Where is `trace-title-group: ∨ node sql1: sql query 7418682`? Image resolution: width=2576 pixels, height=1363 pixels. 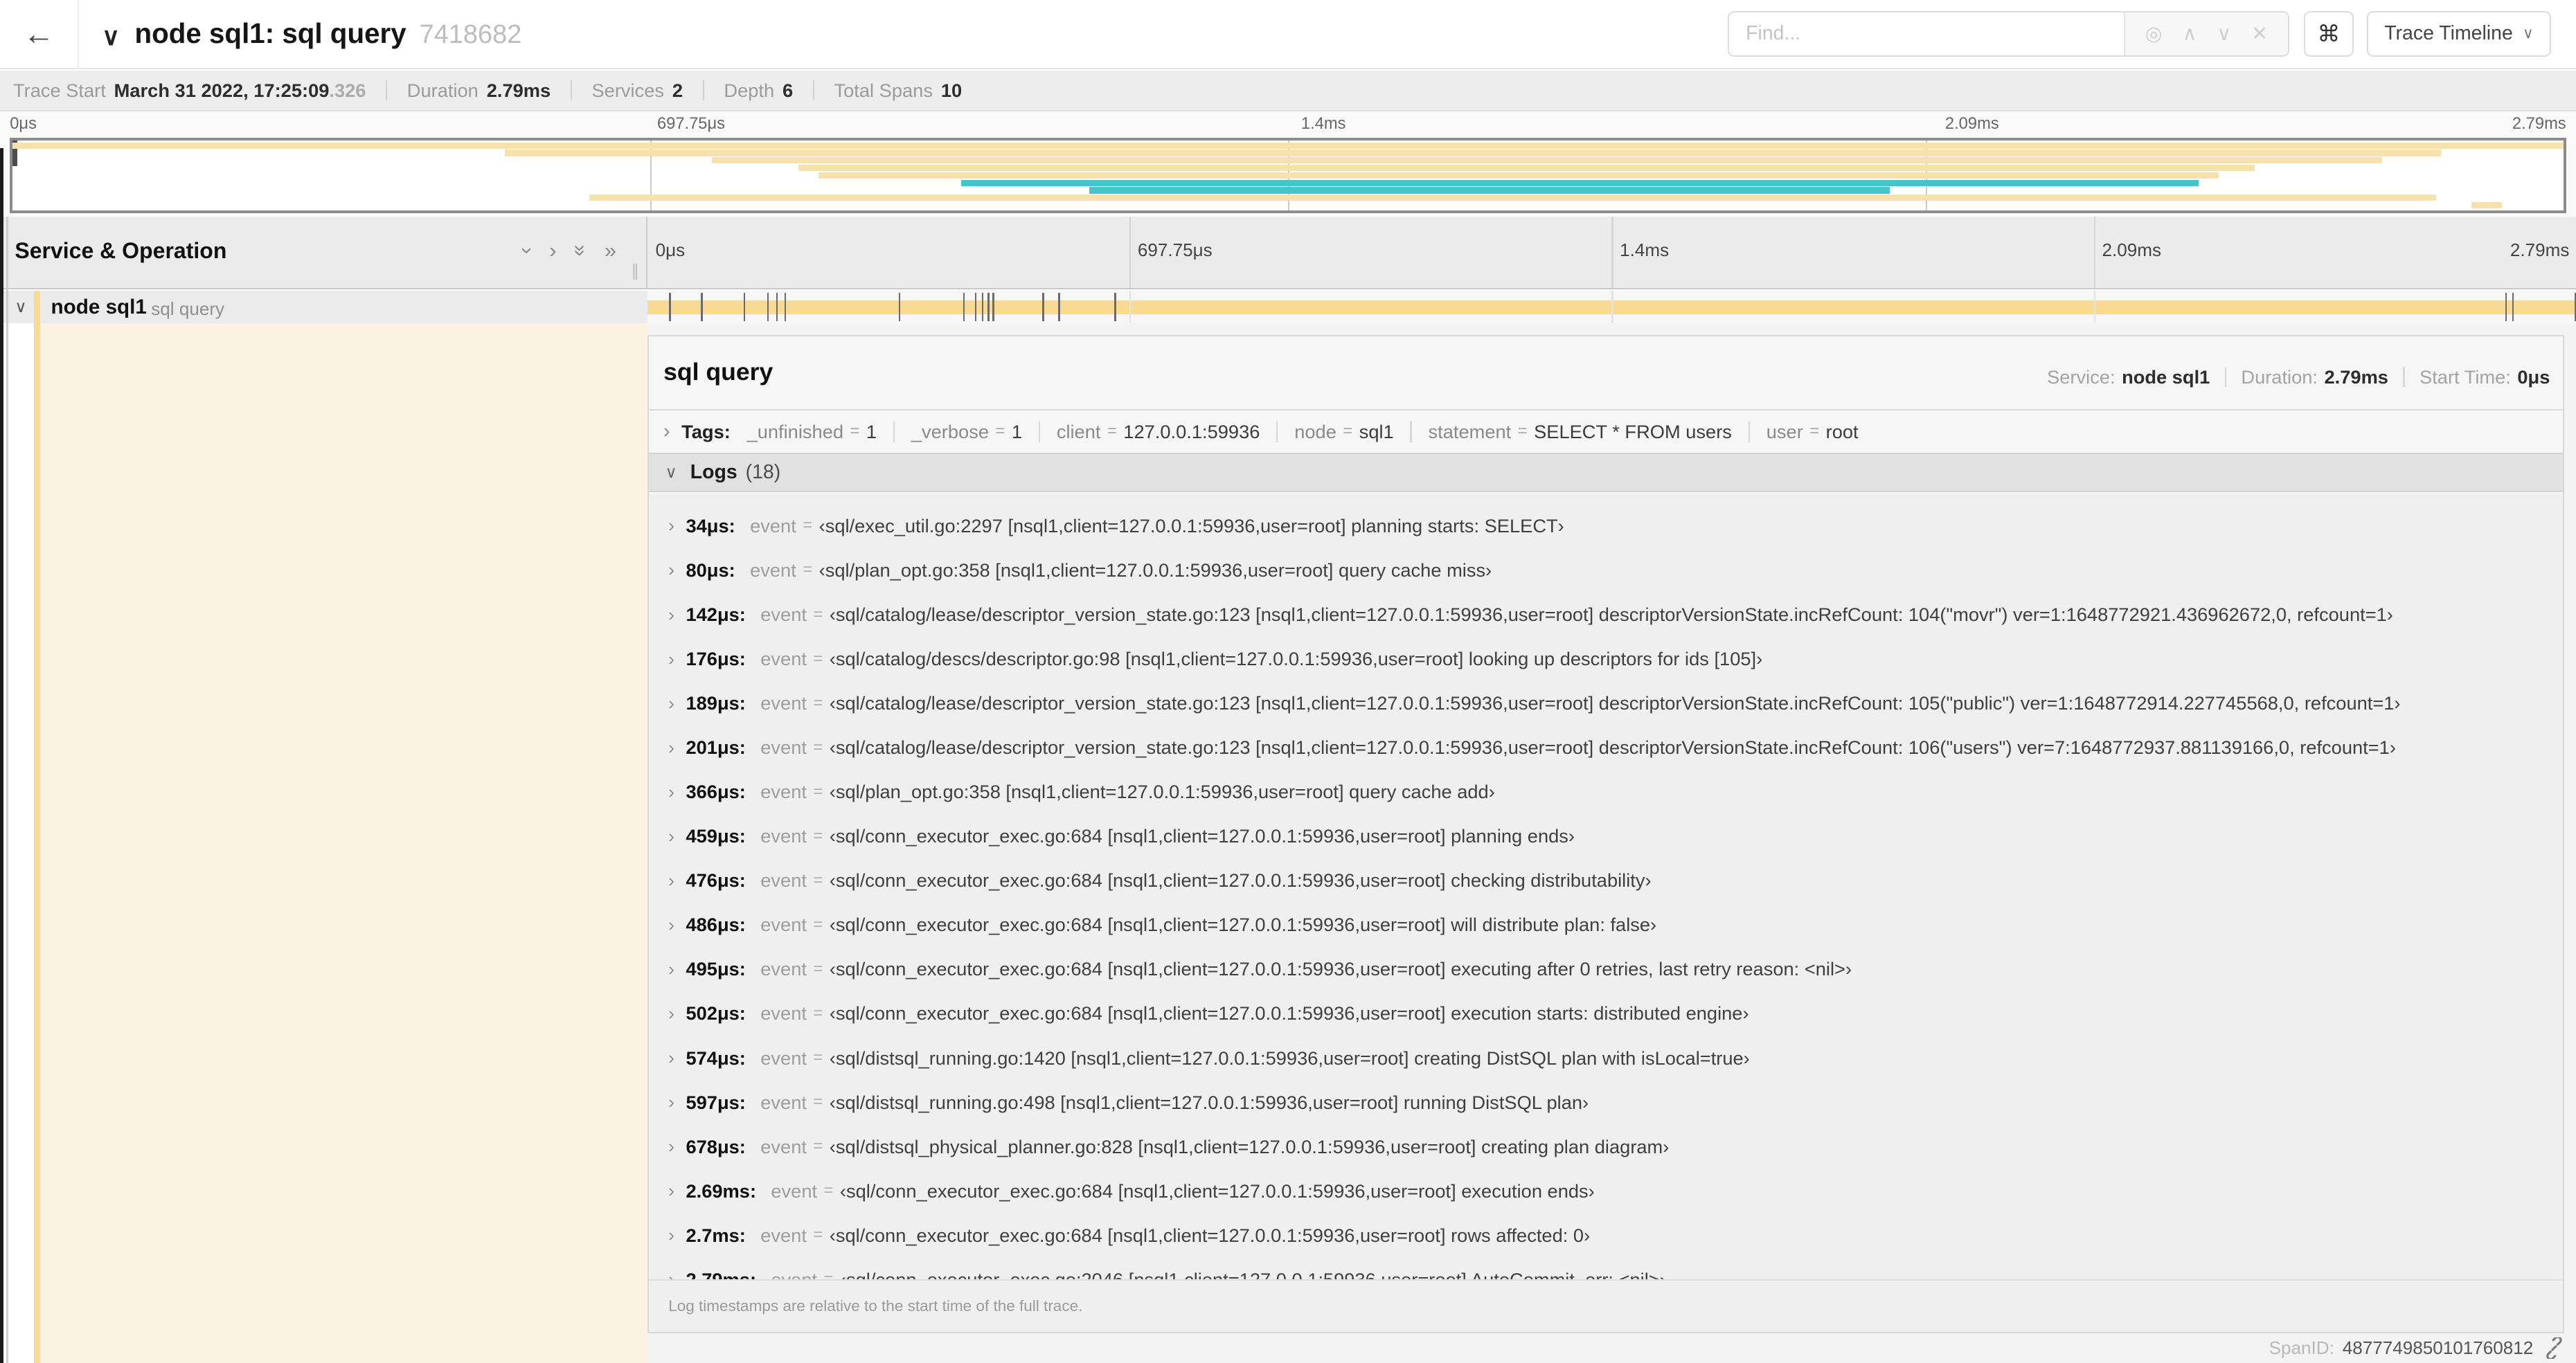 trace-title-group: ∨ node sql1: sql query 7418682 is located at coordinates (311, 33).